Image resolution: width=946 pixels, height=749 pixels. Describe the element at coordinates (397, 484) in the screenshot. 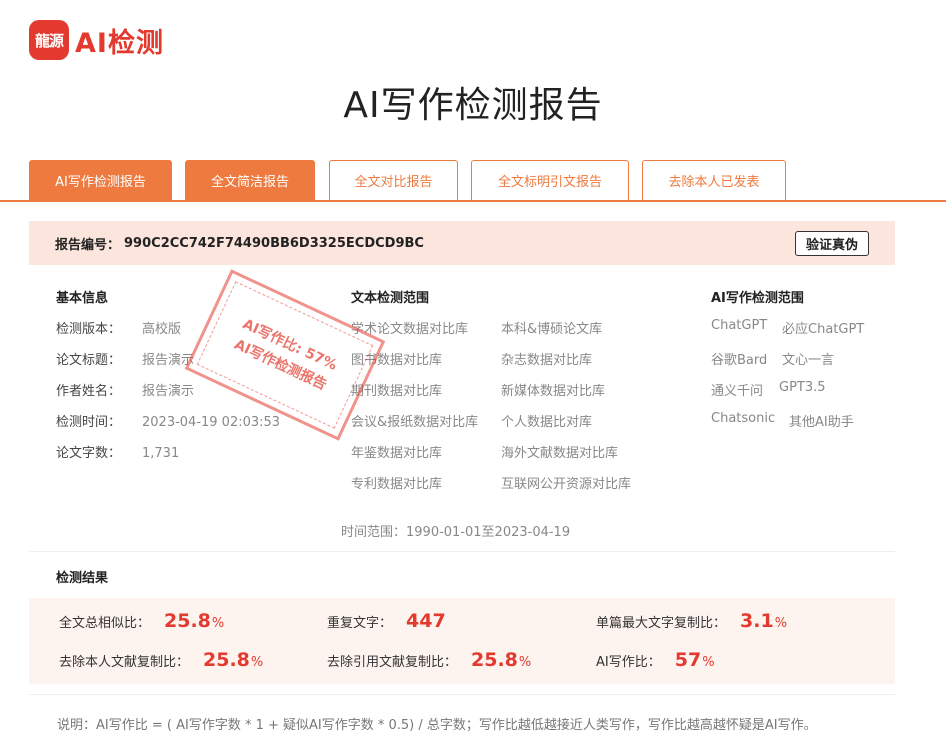

I see `scope-db-item: 专利数据对比库` at that location.